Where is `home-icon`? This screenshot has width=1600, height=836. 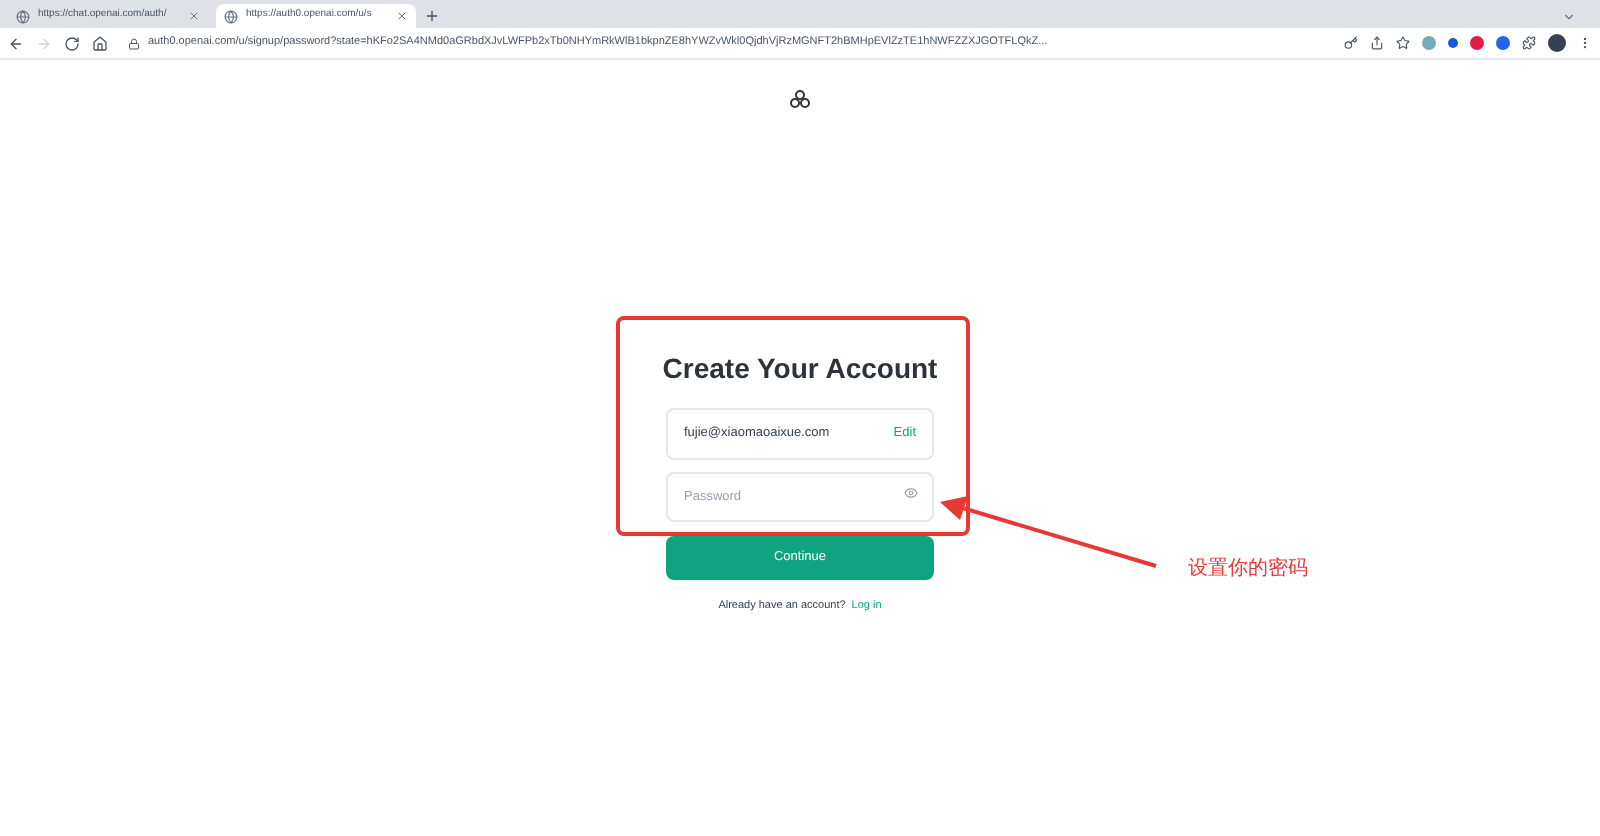
home-icon is located at coordinates (100, 43).